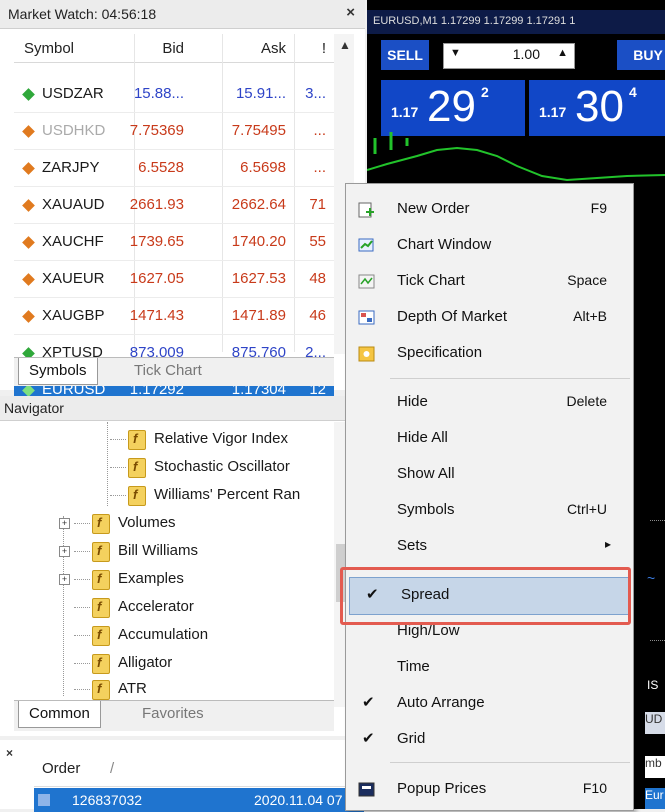 This screenshot has width=665, height=812. What do you see at coordinates (440, 352) in the screenshot?
I see `menu-label: Specification` at bounding box center [440, 352].